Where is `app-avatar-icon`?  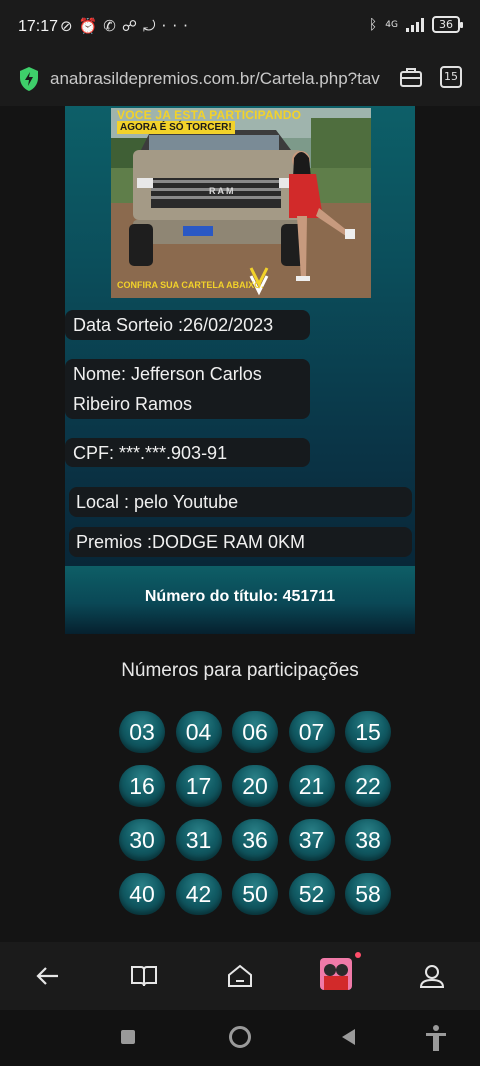 app-avatar-icon is located at coordinates (336, 974).